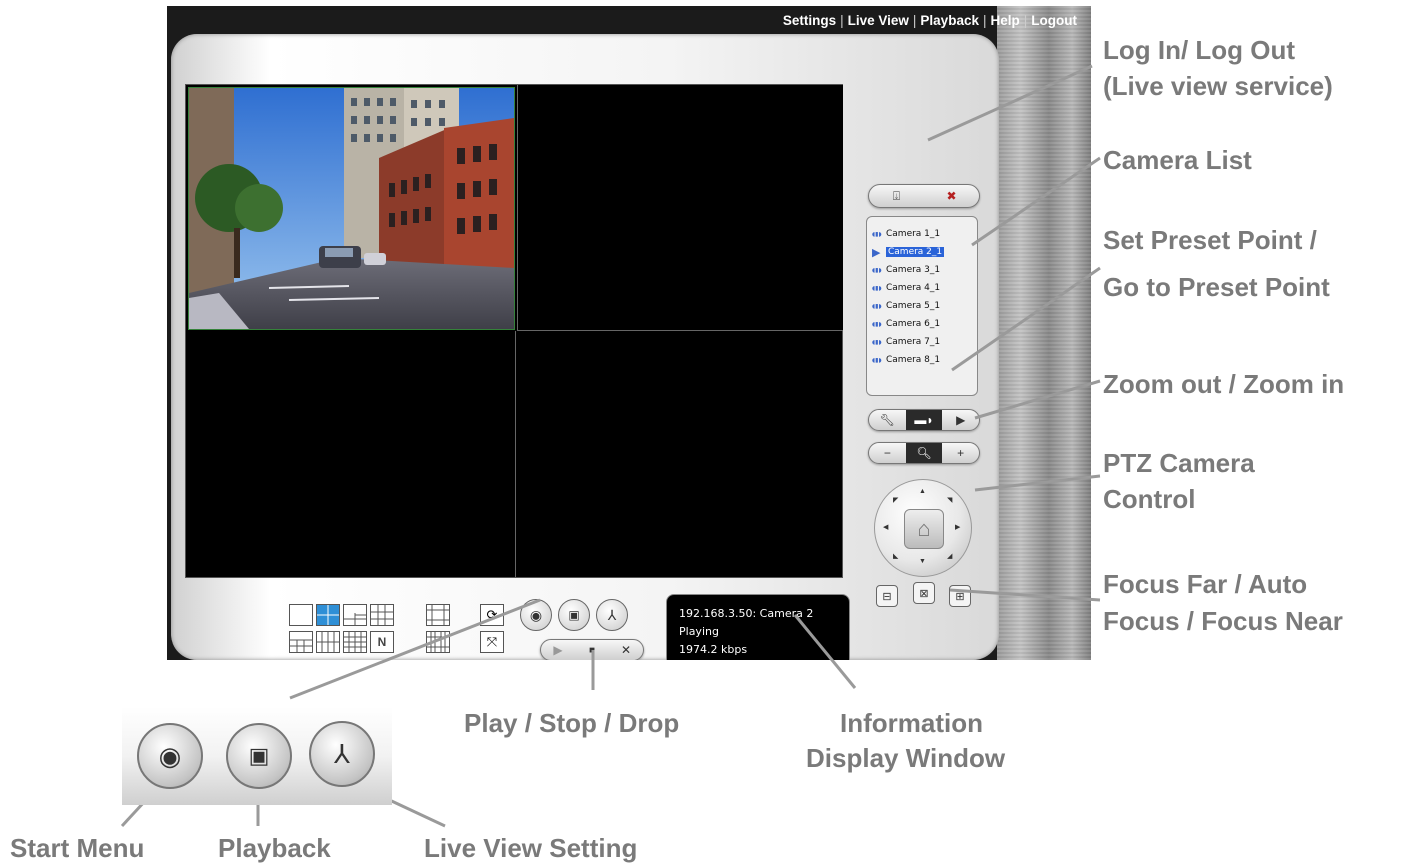  I want to click on label-ptz-2: Control, so click(1149, 499).